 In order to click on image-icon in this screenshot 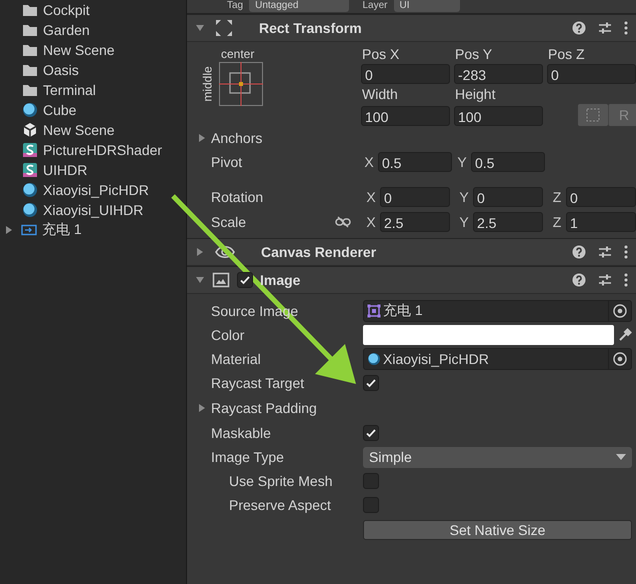, I will do `click(221, 280)`.